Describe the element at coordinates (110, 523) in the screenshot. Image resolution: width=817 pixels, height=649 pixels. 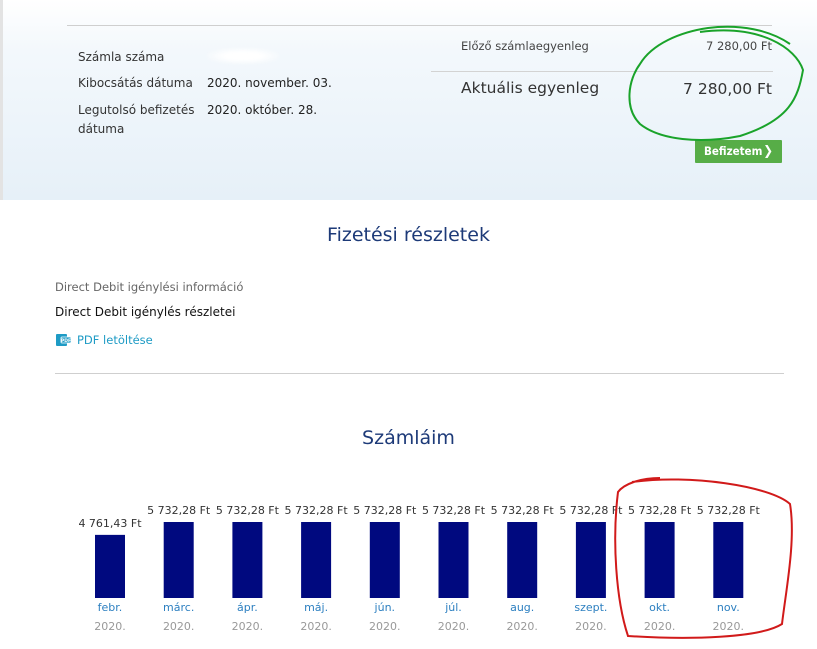
I see `chart-value-label: 4 761,43 Ft` at that location.